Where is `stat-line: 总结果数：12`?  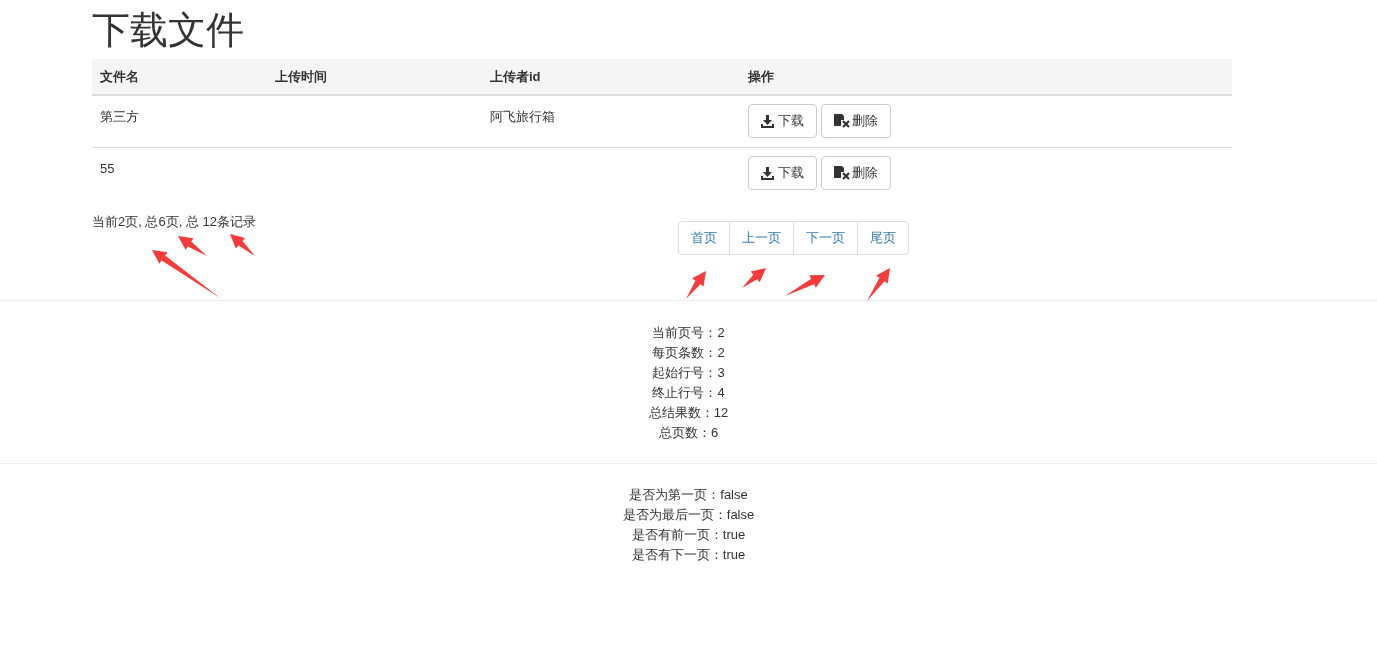
stat-line: 总结果数：12 is located at coordinates (688, 413).